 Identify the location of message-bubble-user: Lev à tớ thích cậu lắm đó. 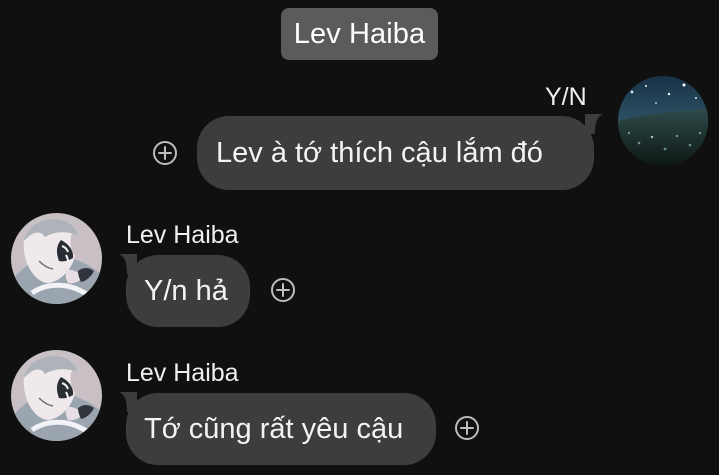
(395, 153).